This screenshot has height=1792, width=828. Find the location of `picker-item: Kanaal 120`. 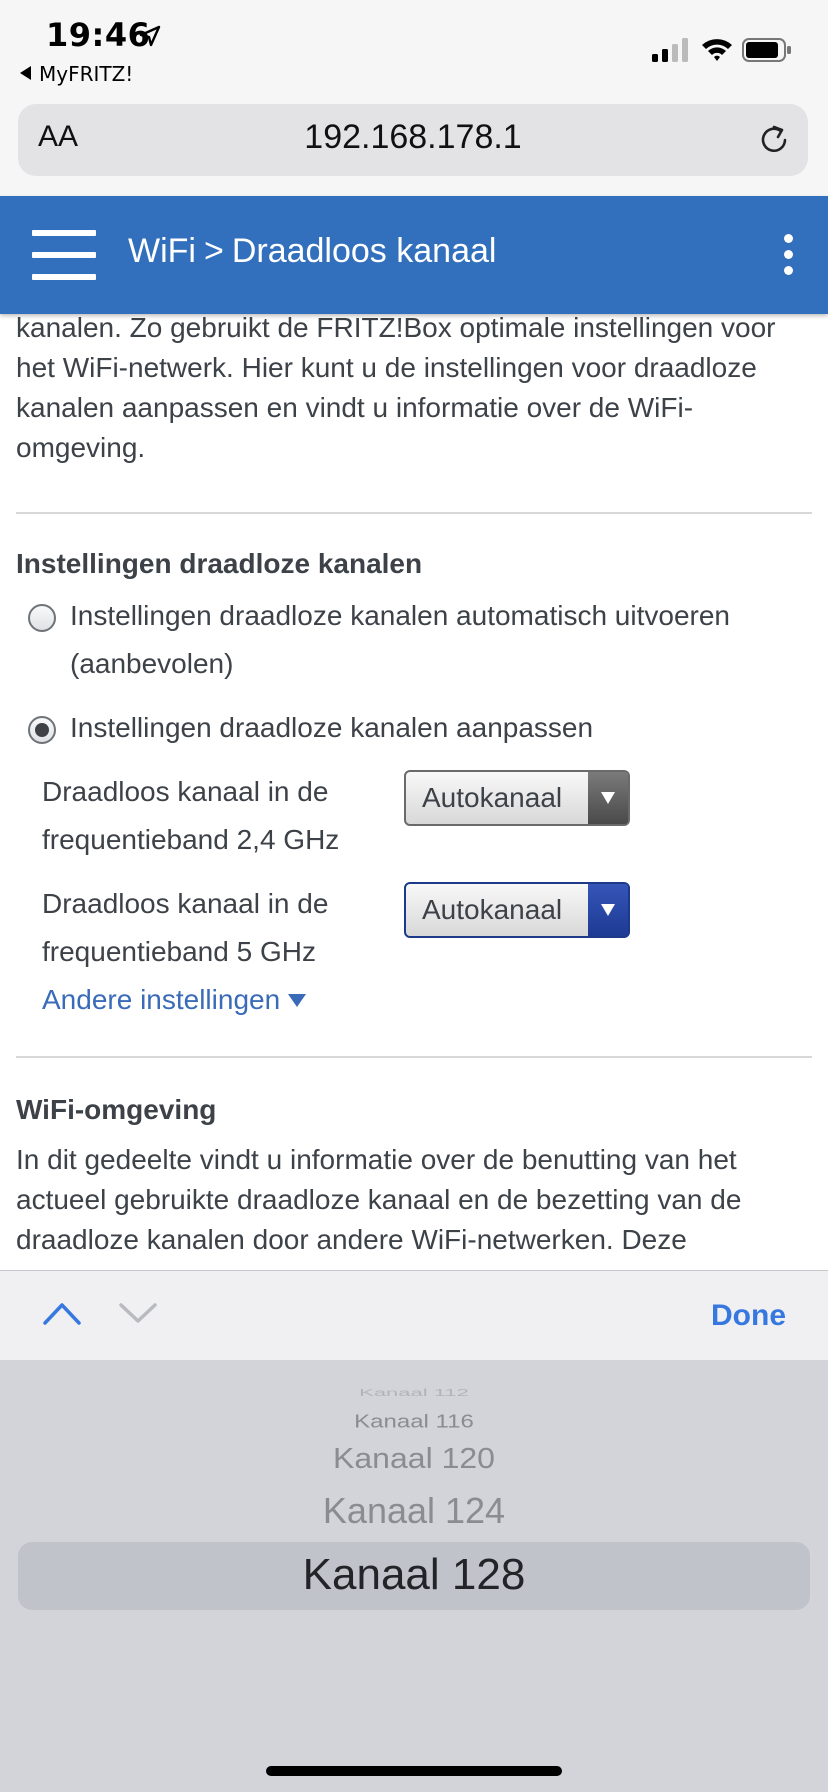

picker-item: Kanaal 120 is located at coordinates (414, 1458).